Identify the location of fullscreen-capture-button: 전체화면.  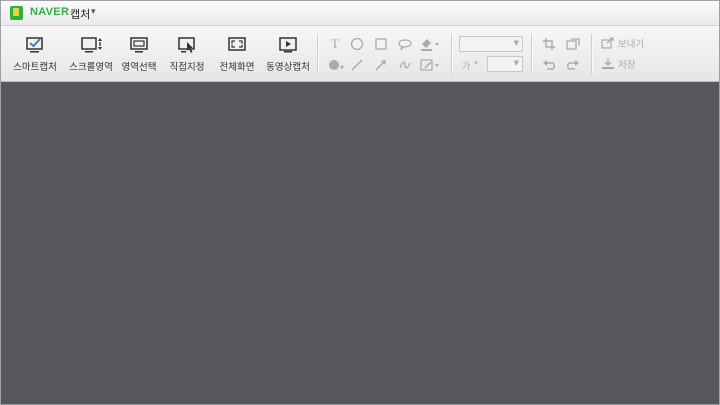
(237, 53).